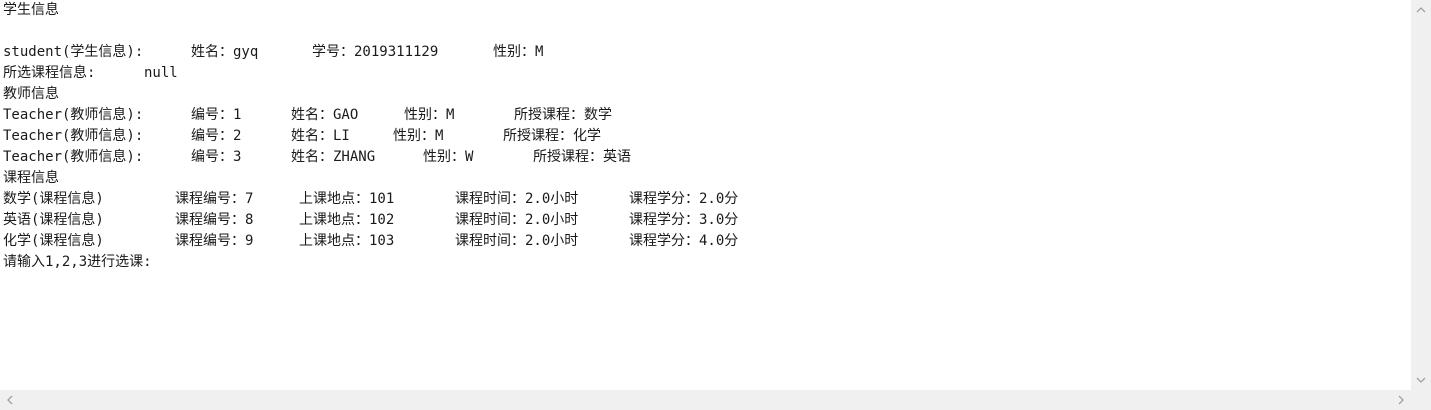  What do you see at coordinates (347, 199) in the screenshot?
I see `course-room: 上课地点：101` at bounding box center [347, 199].